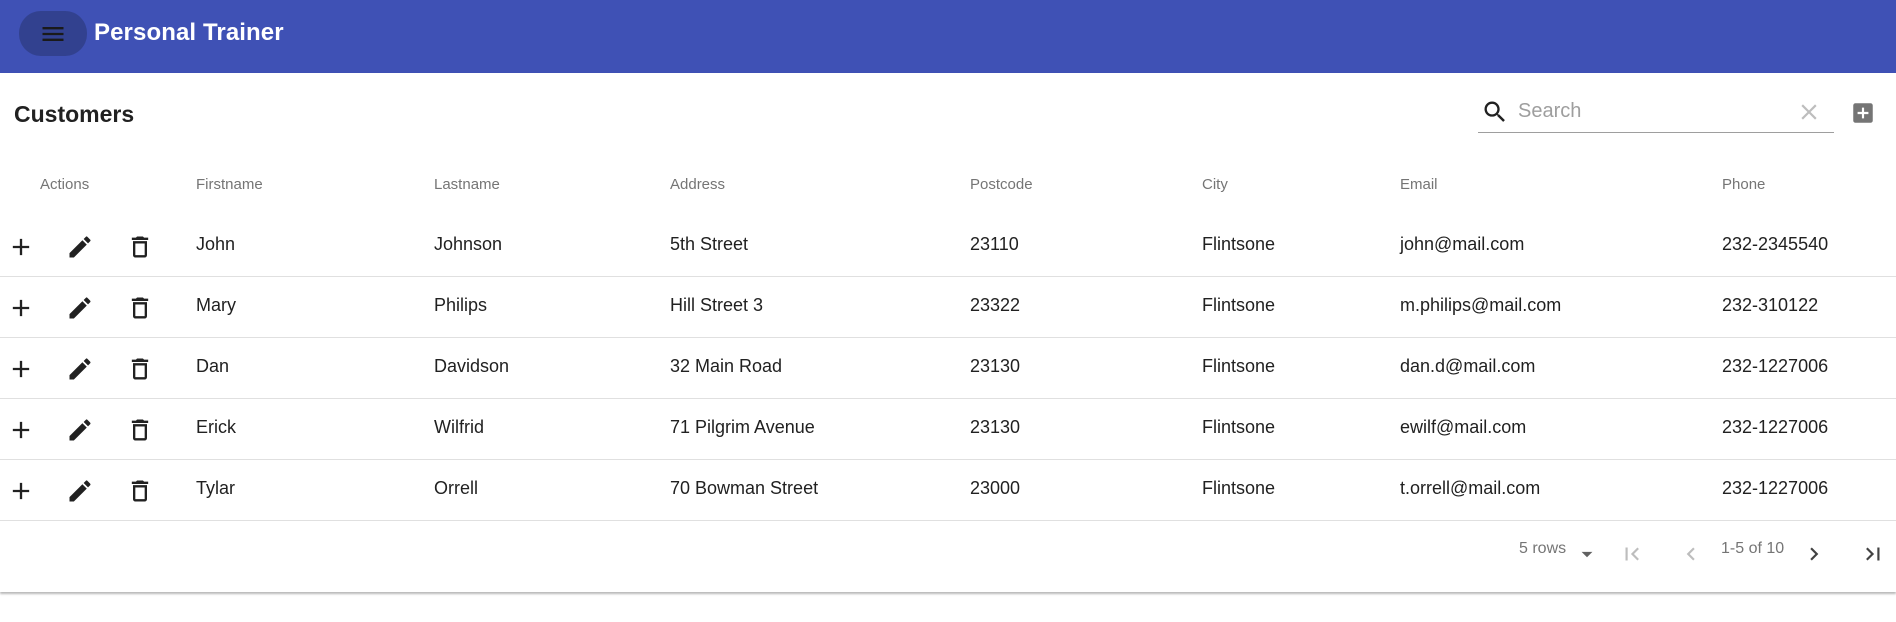 This screenshot has width=1896, height=622. I want to click on page-range: 1-5 of 10, so click(1753, 548).